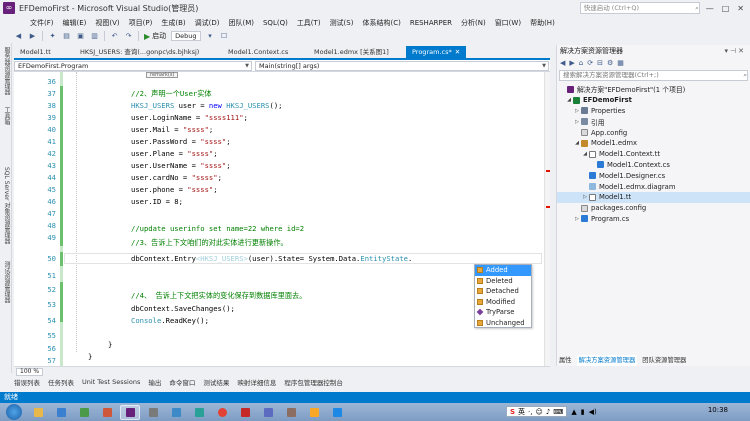 The image size is (750, 421). Describe the element at coordinates (61, 412) in the screenshot. I see `taskbar-media` at that location.